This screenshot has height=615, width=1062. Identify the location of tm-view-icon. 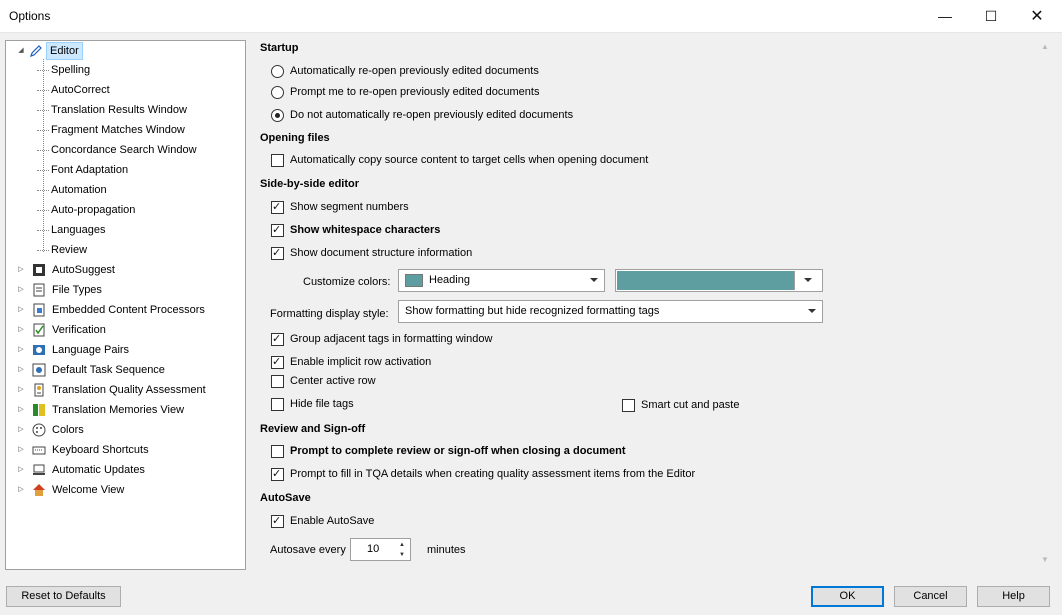
(39, 410).